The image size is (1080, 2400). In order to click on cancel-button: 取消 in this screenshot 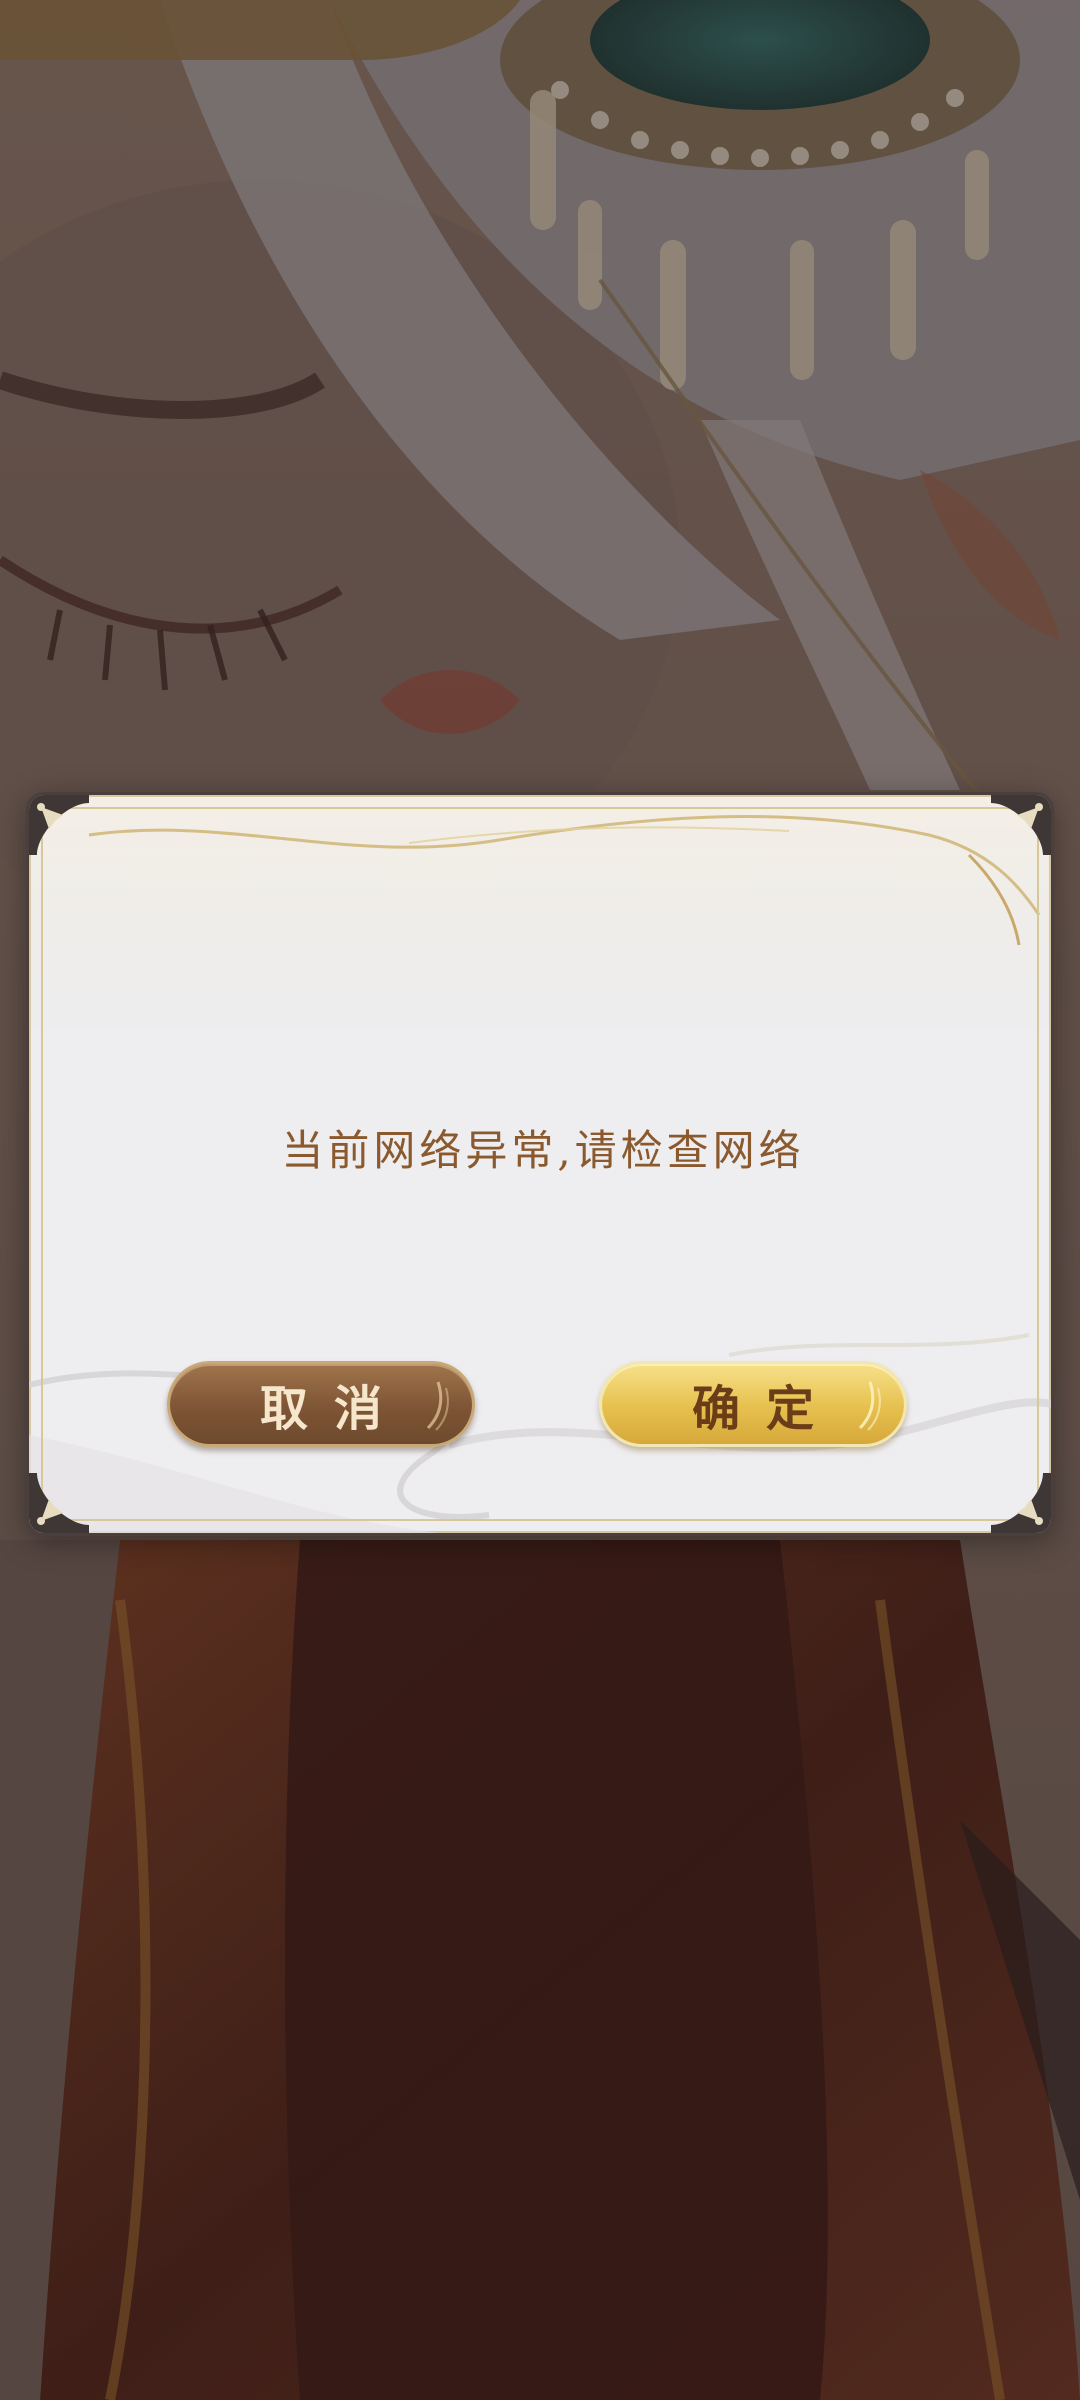, I will do `click(321, 1404)`.